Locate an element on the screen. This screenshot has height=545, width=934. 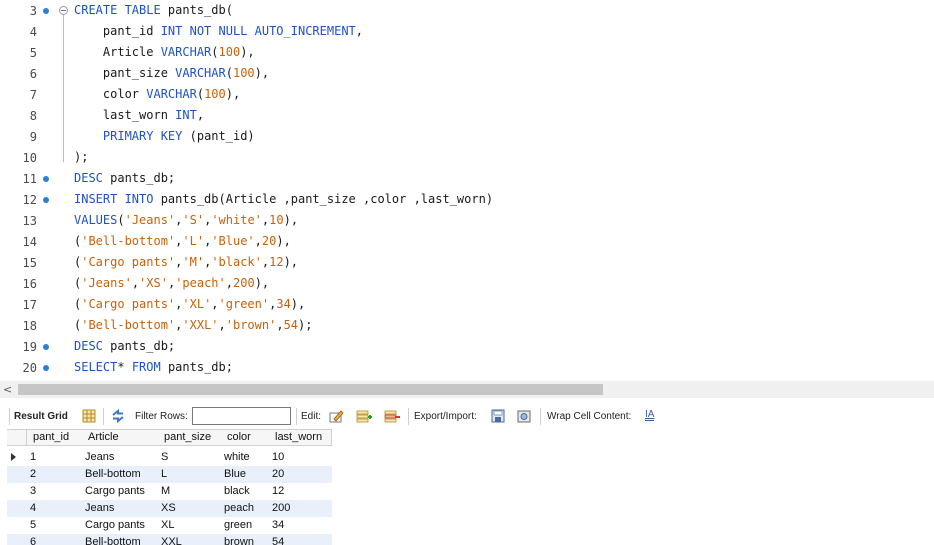
code-text: last_worn INT, is located at coordinates (139, 115).